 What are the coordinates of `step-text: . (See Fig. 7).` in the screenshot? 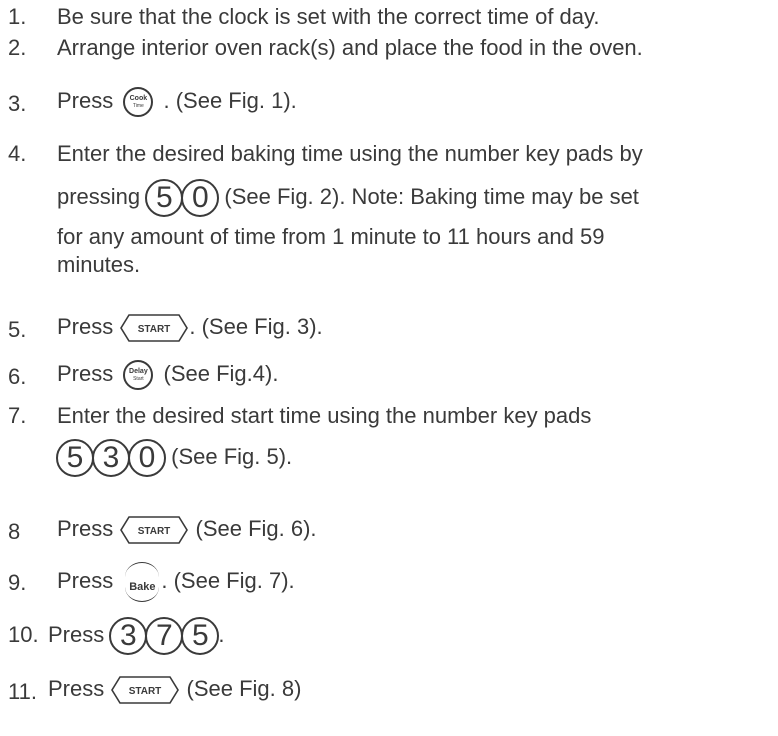 It's located at (228, 580).